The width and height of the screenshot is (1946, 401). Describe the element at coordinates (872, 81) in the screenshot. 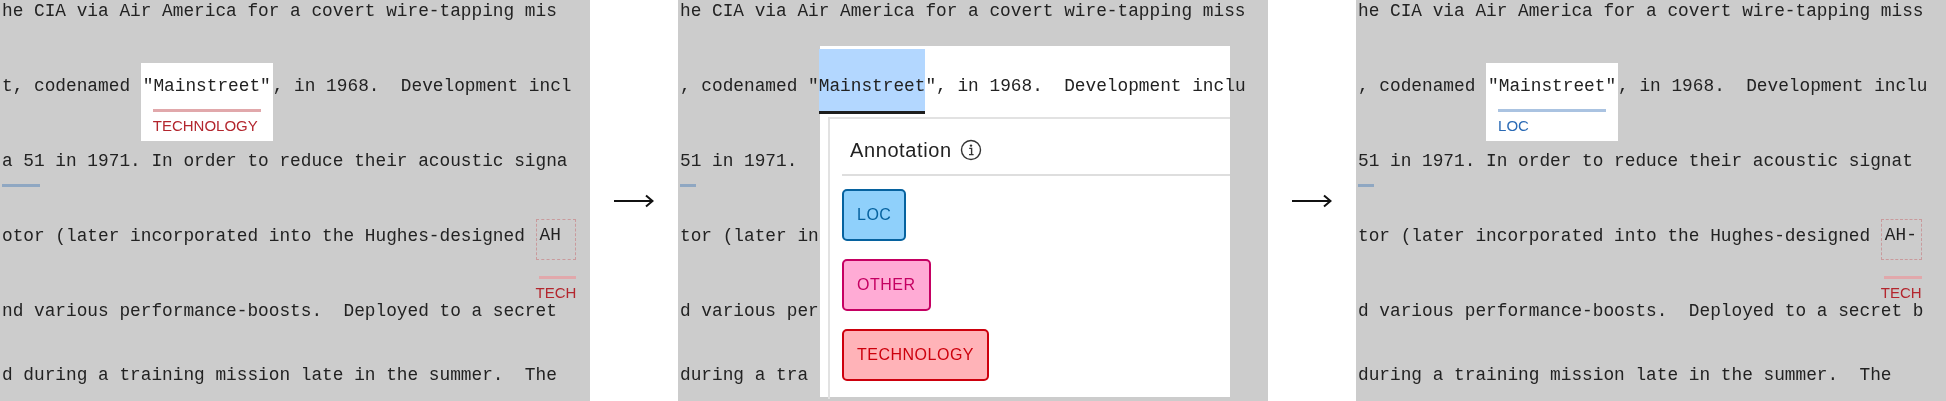

I see `selected-text: Mainstreet` at that location.